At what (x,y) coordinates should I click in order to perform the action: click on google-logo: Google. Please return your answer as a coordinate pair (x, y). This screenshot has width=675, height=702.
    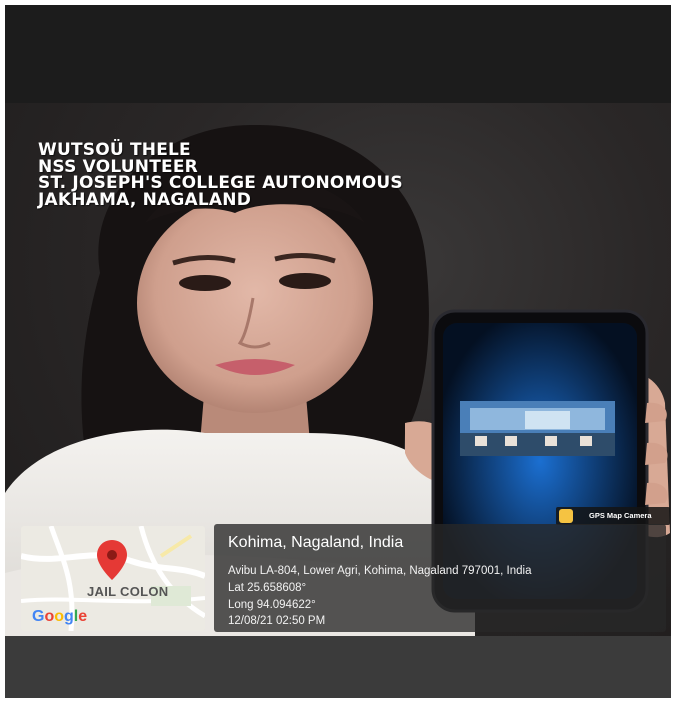
    Looking at the image, I should click on (60, 616).